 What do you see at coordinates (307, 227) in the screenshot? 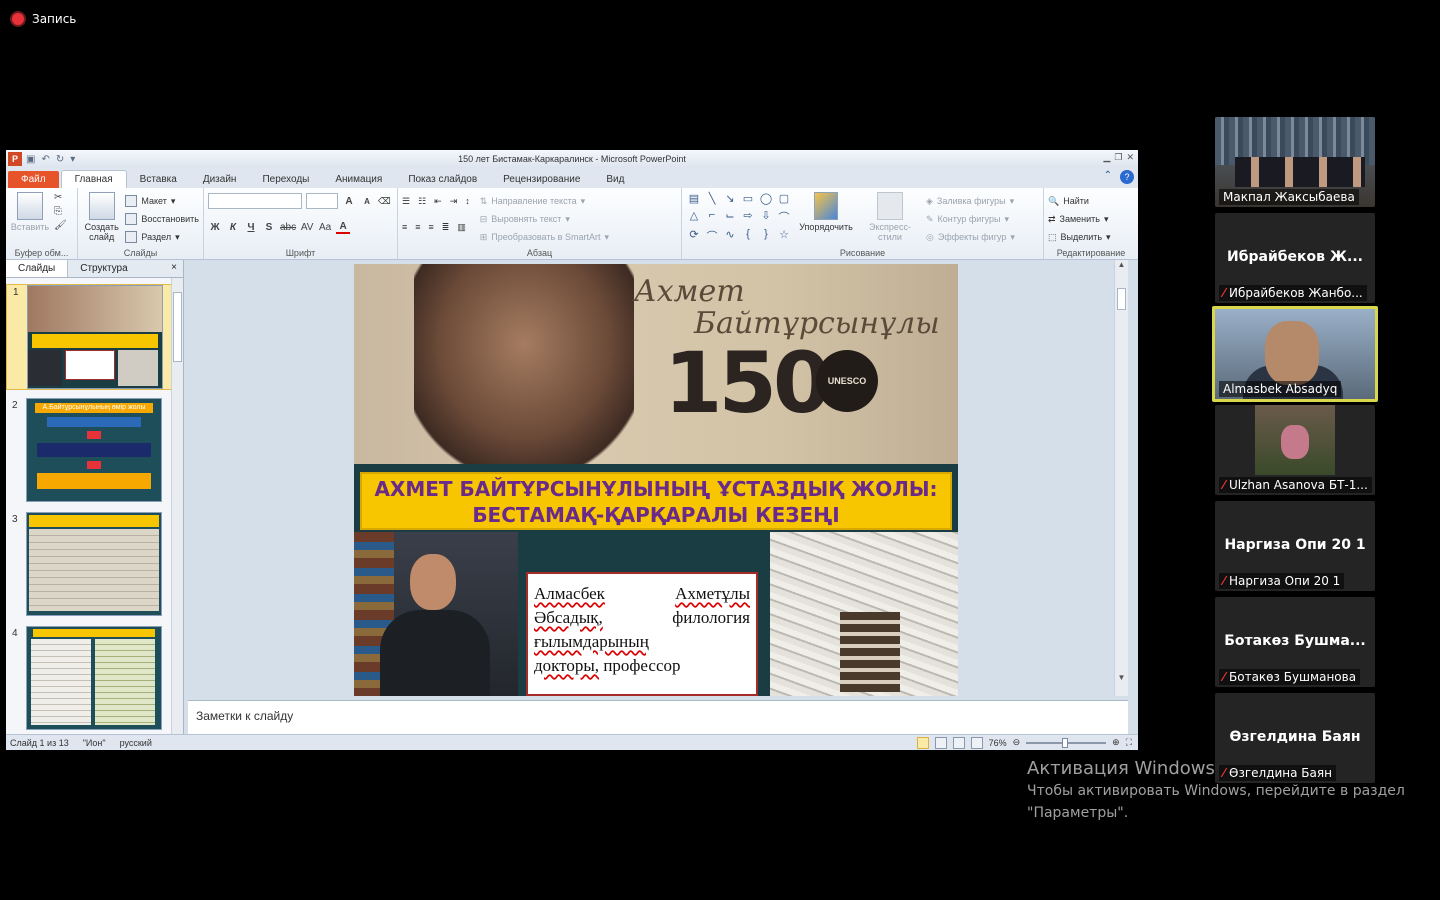
I see `spacing-button: AV` at bounding box center [307, 227].